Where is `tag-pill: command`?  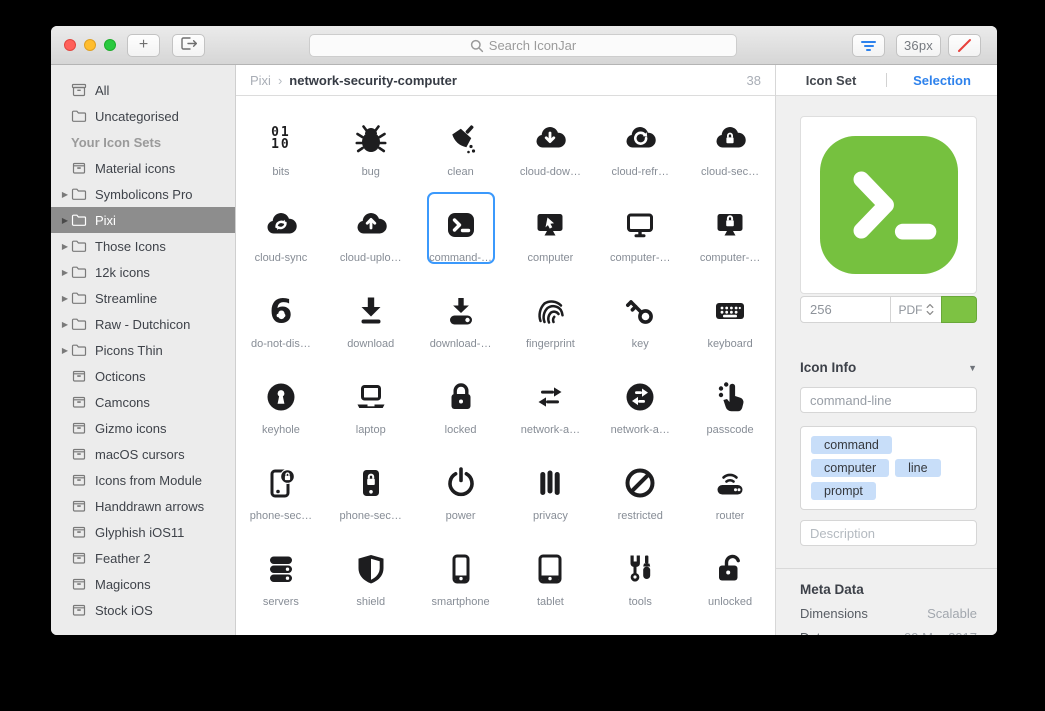 tag-pill: command is located at coordinates (851, 445).